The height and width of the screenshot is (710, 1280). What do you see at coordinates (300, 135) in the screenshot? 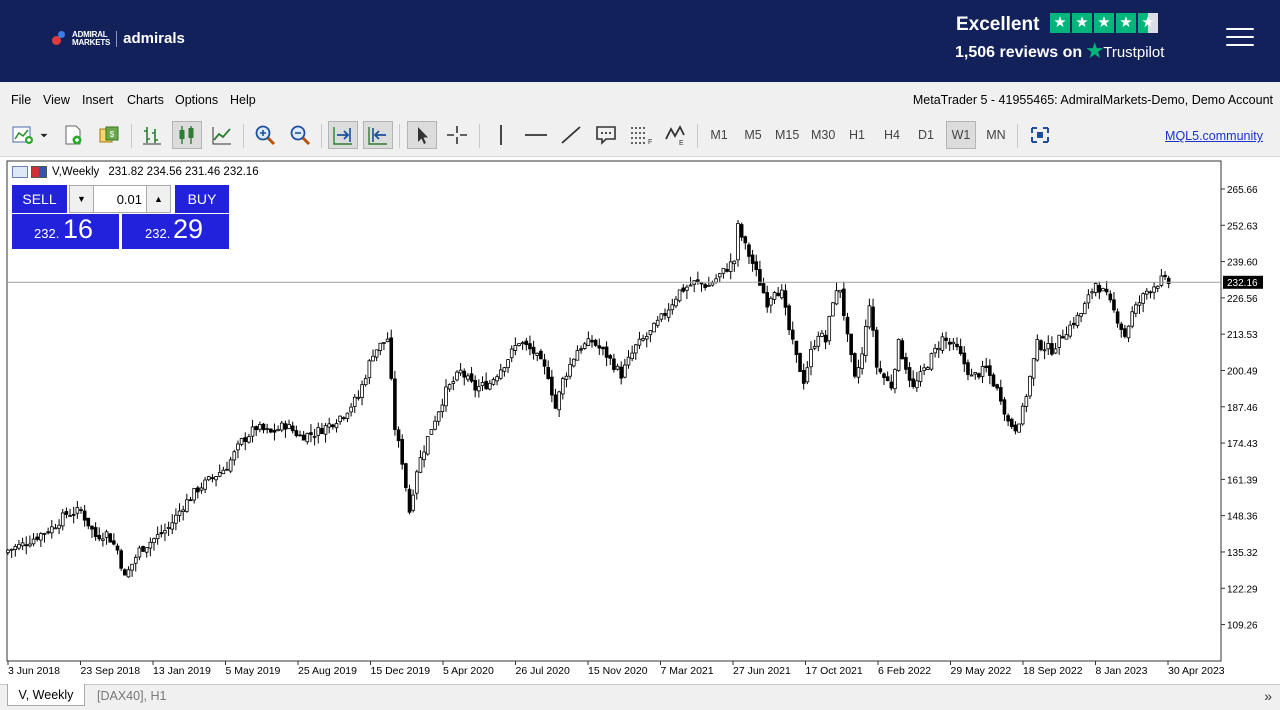
I see `zoom-out-icon` at bounding box center [300, 135].